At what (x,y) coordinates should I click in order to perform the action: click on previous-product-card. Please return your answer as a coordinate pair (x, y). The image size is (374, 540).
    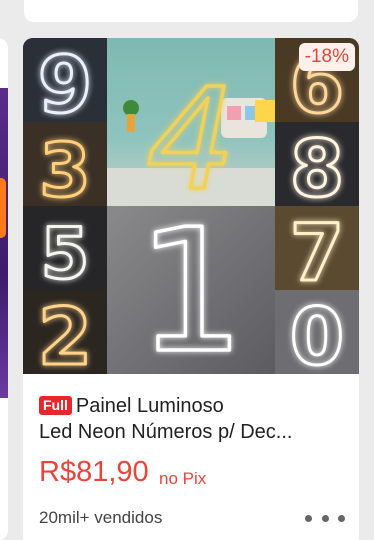
    Looking at the image, I should click on (191, 11).